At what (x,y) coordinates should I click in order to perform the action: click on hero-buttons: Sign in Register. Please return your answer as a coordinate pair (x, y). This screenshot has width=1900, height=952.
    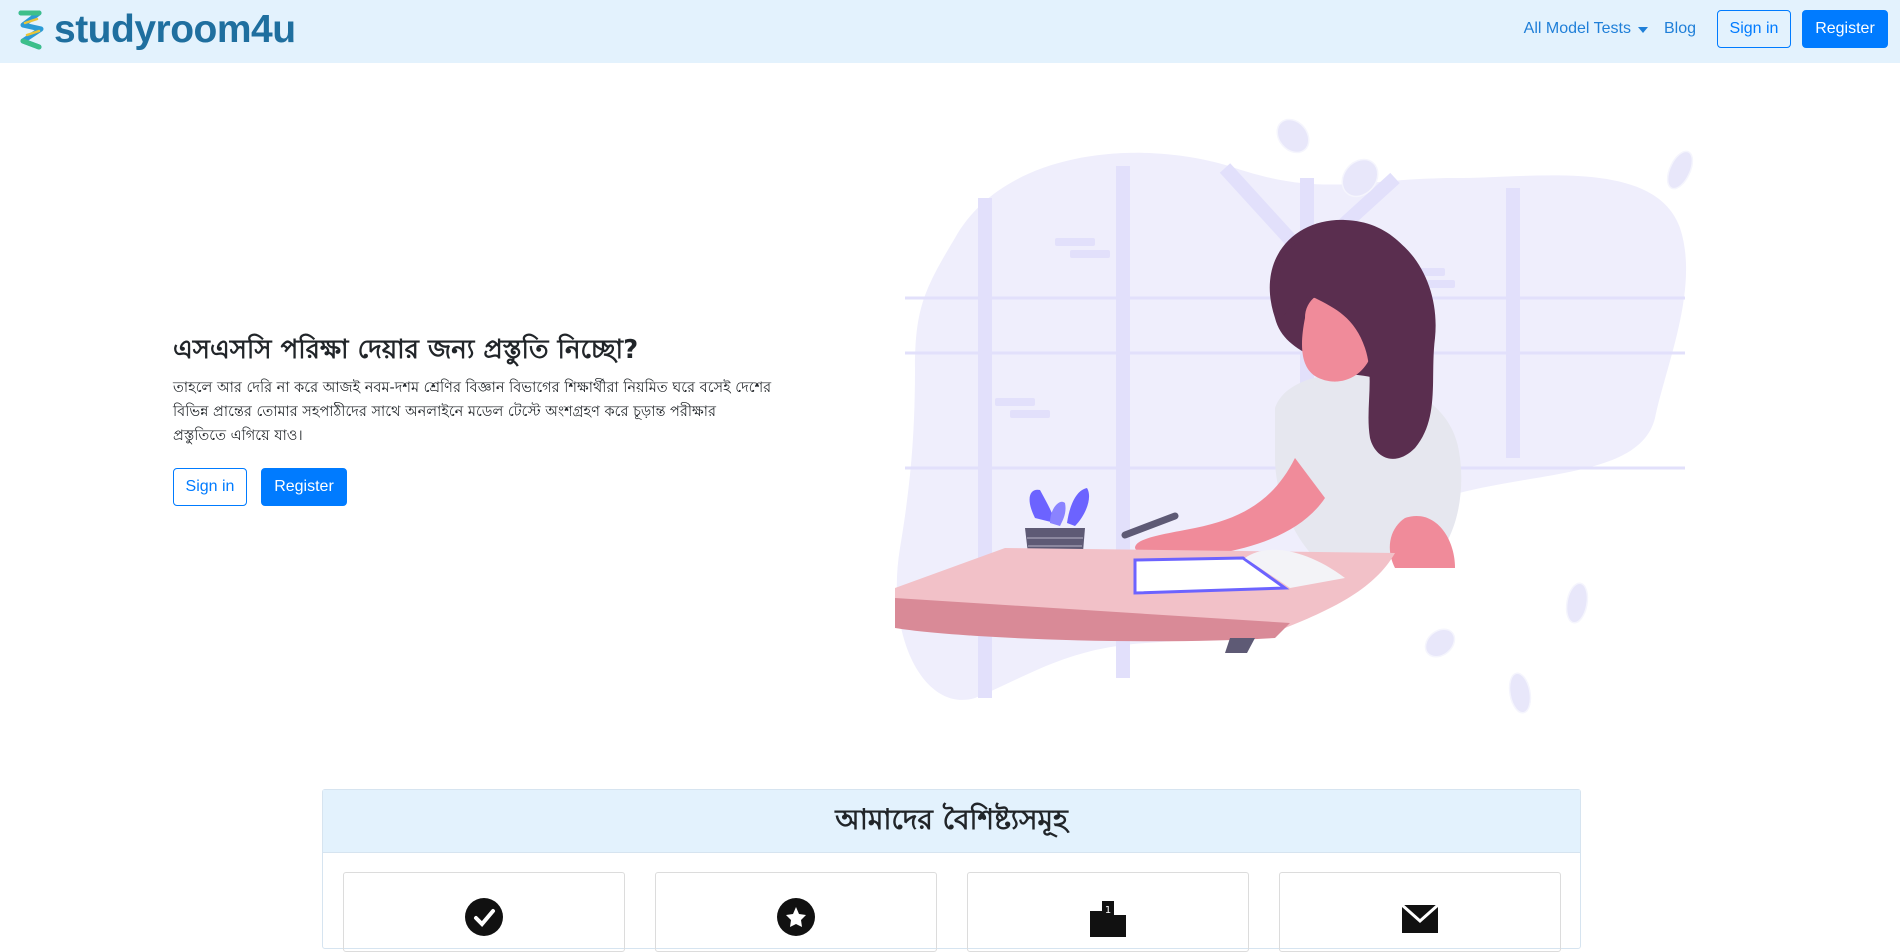
    Looking at the image, I should click on (473, 487).